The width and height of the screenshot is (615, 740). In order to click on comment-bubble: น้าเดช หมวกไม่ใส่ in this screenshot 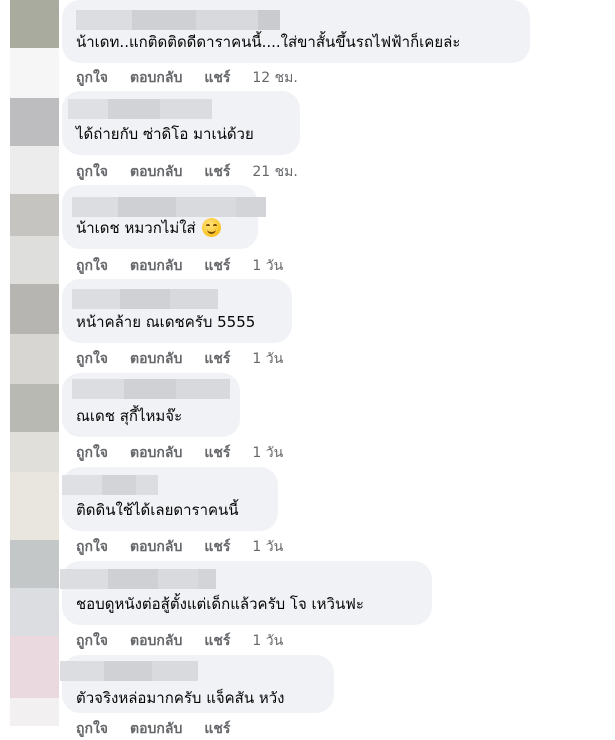, I will do `click(164, 217)`.